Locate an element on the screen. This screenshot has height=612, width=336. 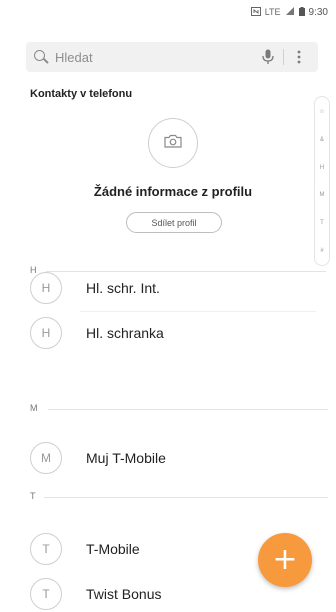
search-divider is located at coordinates (283, 57).